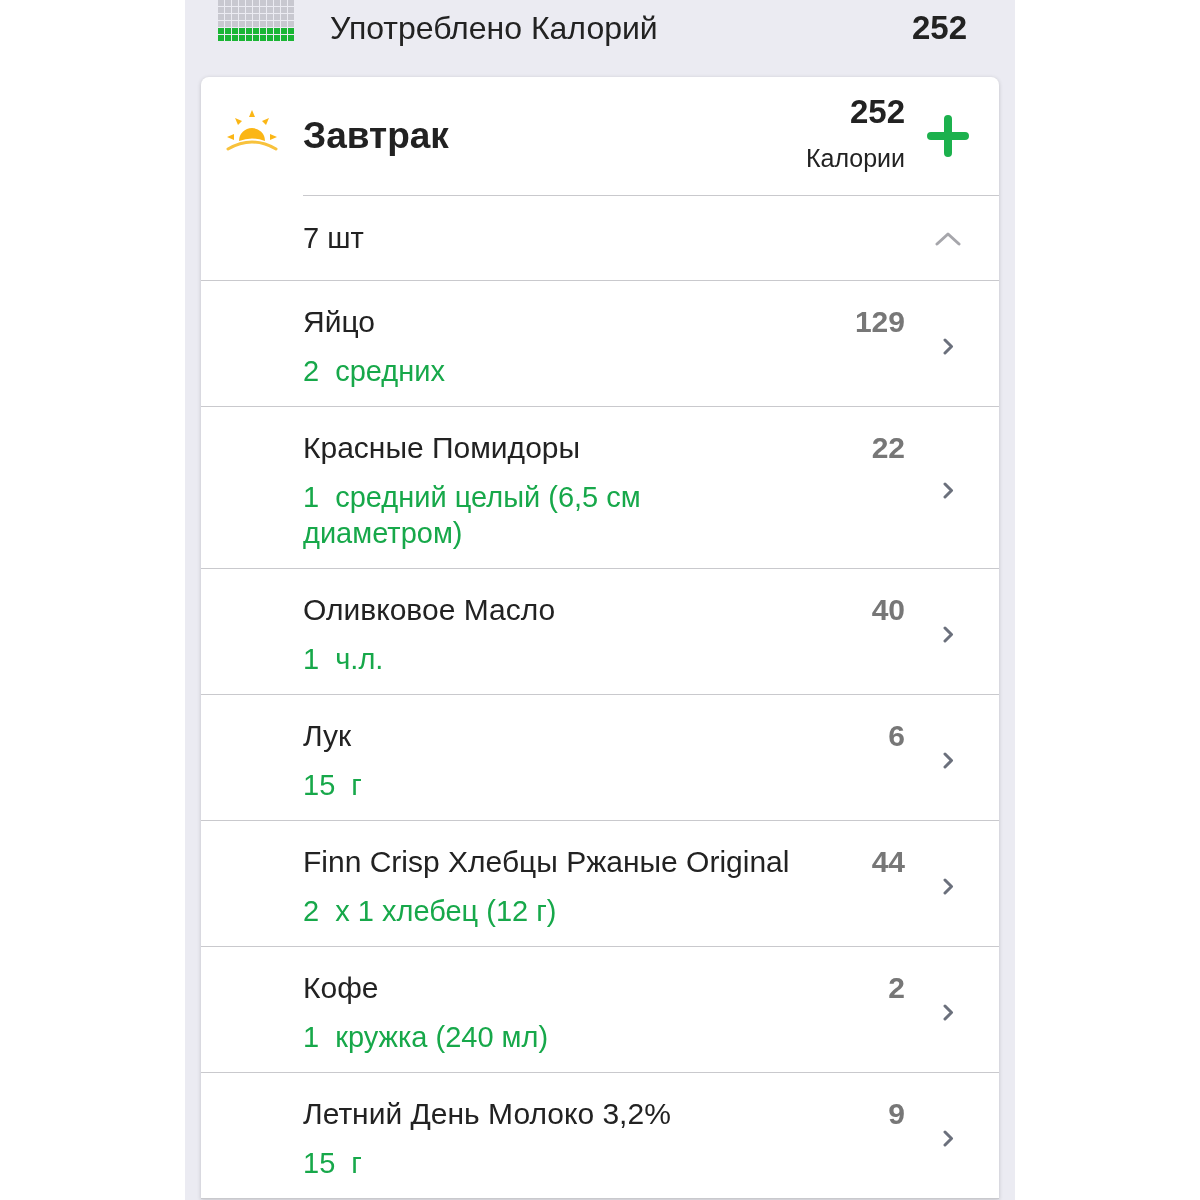 The width and height of the screenshot is (1200, 1200). What do you see at coordinates (896, 736) in the screenshot?
I see `food-calories: 6` at bounding box center [896, 736].